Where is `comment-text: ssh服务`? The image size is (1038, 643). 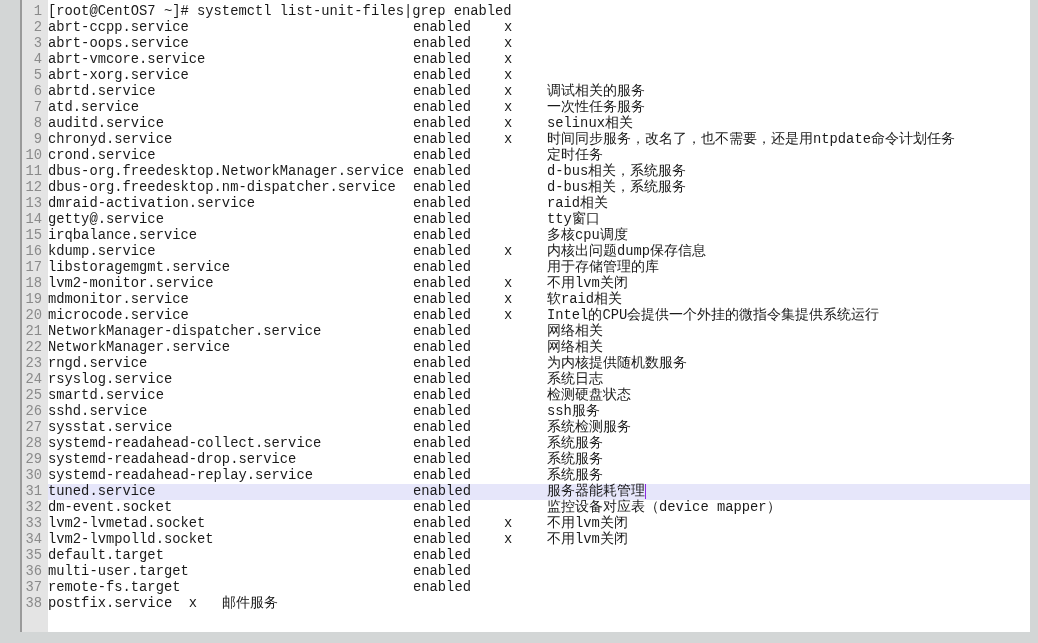 comment-text: ssh服务 is located at coordinates (573, 411).